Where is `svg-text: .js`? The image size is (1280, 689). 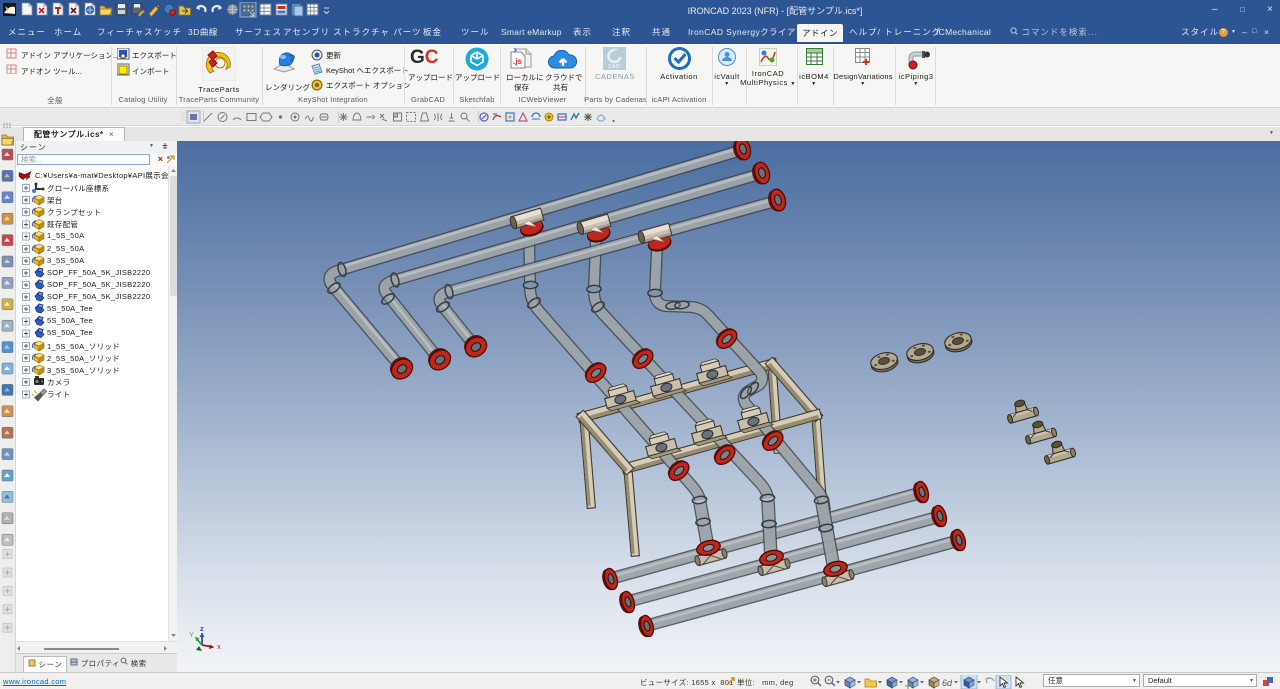
svg-text: .js is located at coordinates (517, 61).